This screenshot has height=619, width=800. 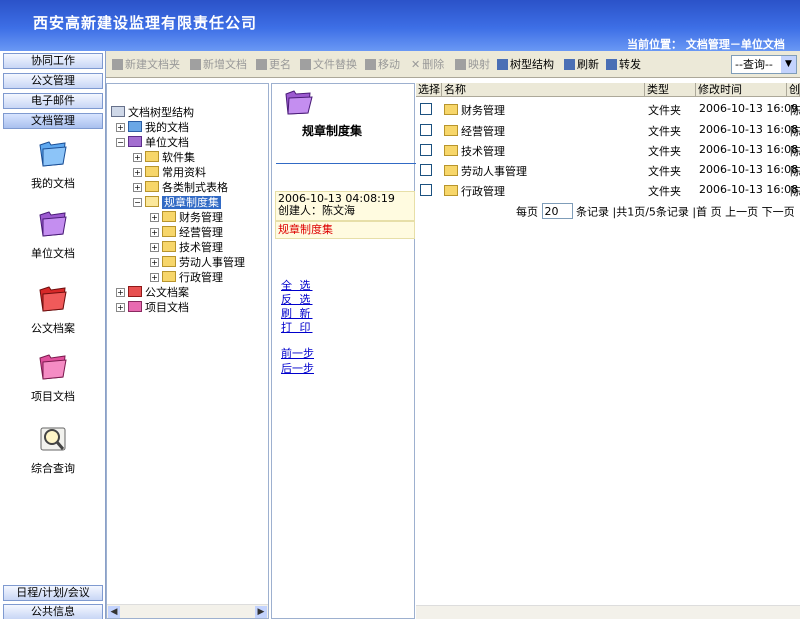 What do you see at coordinates (793, 90) in the screenshot?
I see `col-creator: 创` at bounding box center [793, 90].